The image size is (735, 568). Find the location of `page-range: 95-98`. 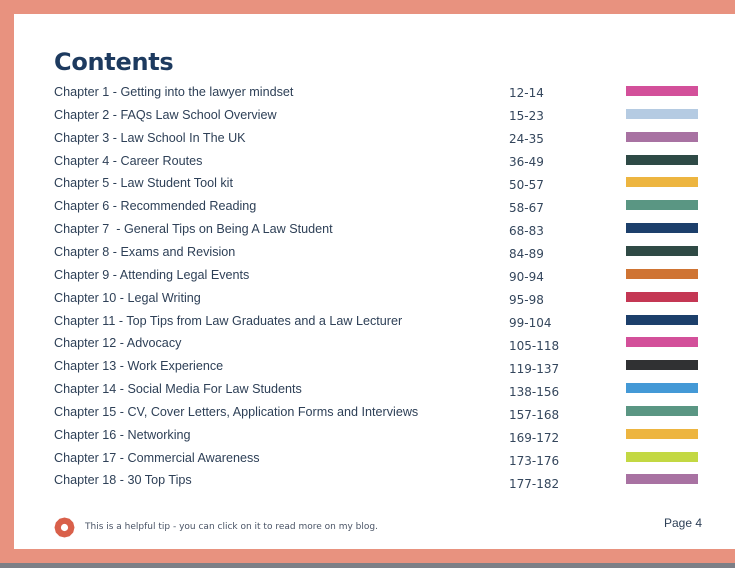

page-range: 95-98 is located at coordinates (526, 299).